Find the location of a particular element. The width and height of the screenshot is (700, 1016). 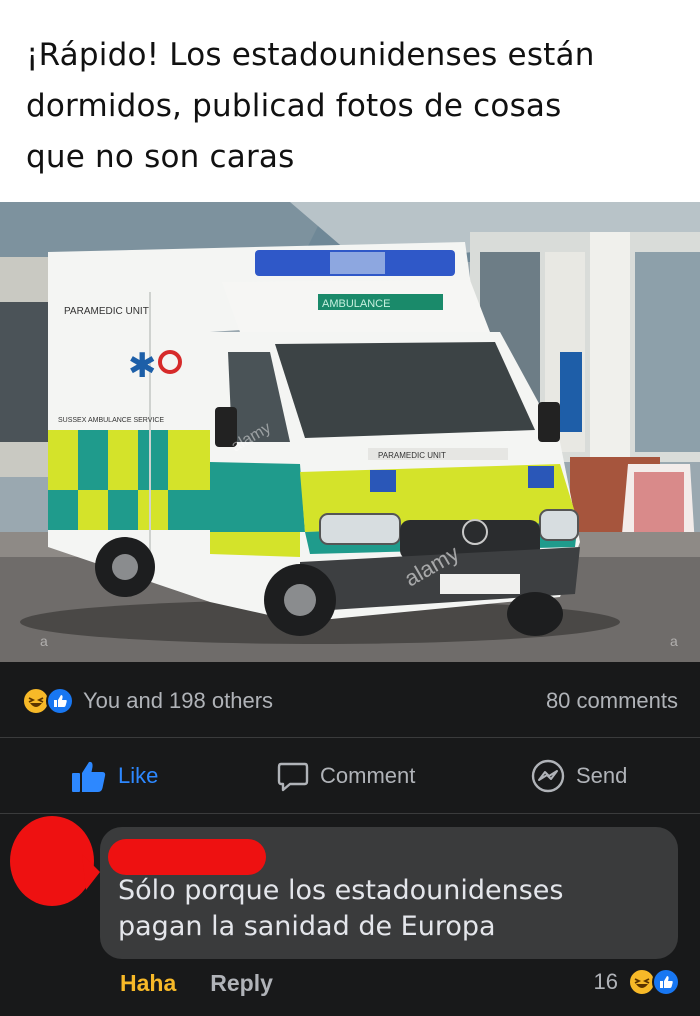

haha-reaction-button: Haha is located at coordinates (148, 983).